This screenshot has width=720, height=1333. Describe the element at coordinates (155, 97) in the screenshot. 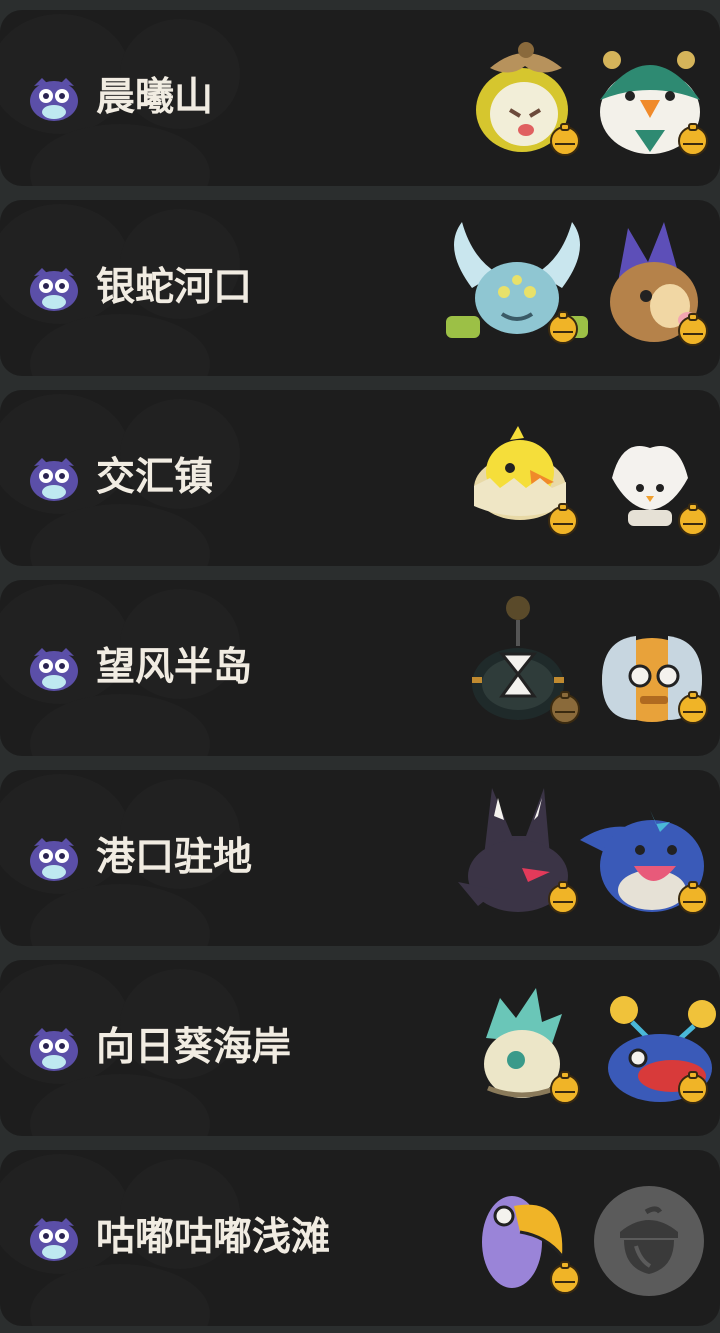

I see `region-name: 晨曦山` at that location.